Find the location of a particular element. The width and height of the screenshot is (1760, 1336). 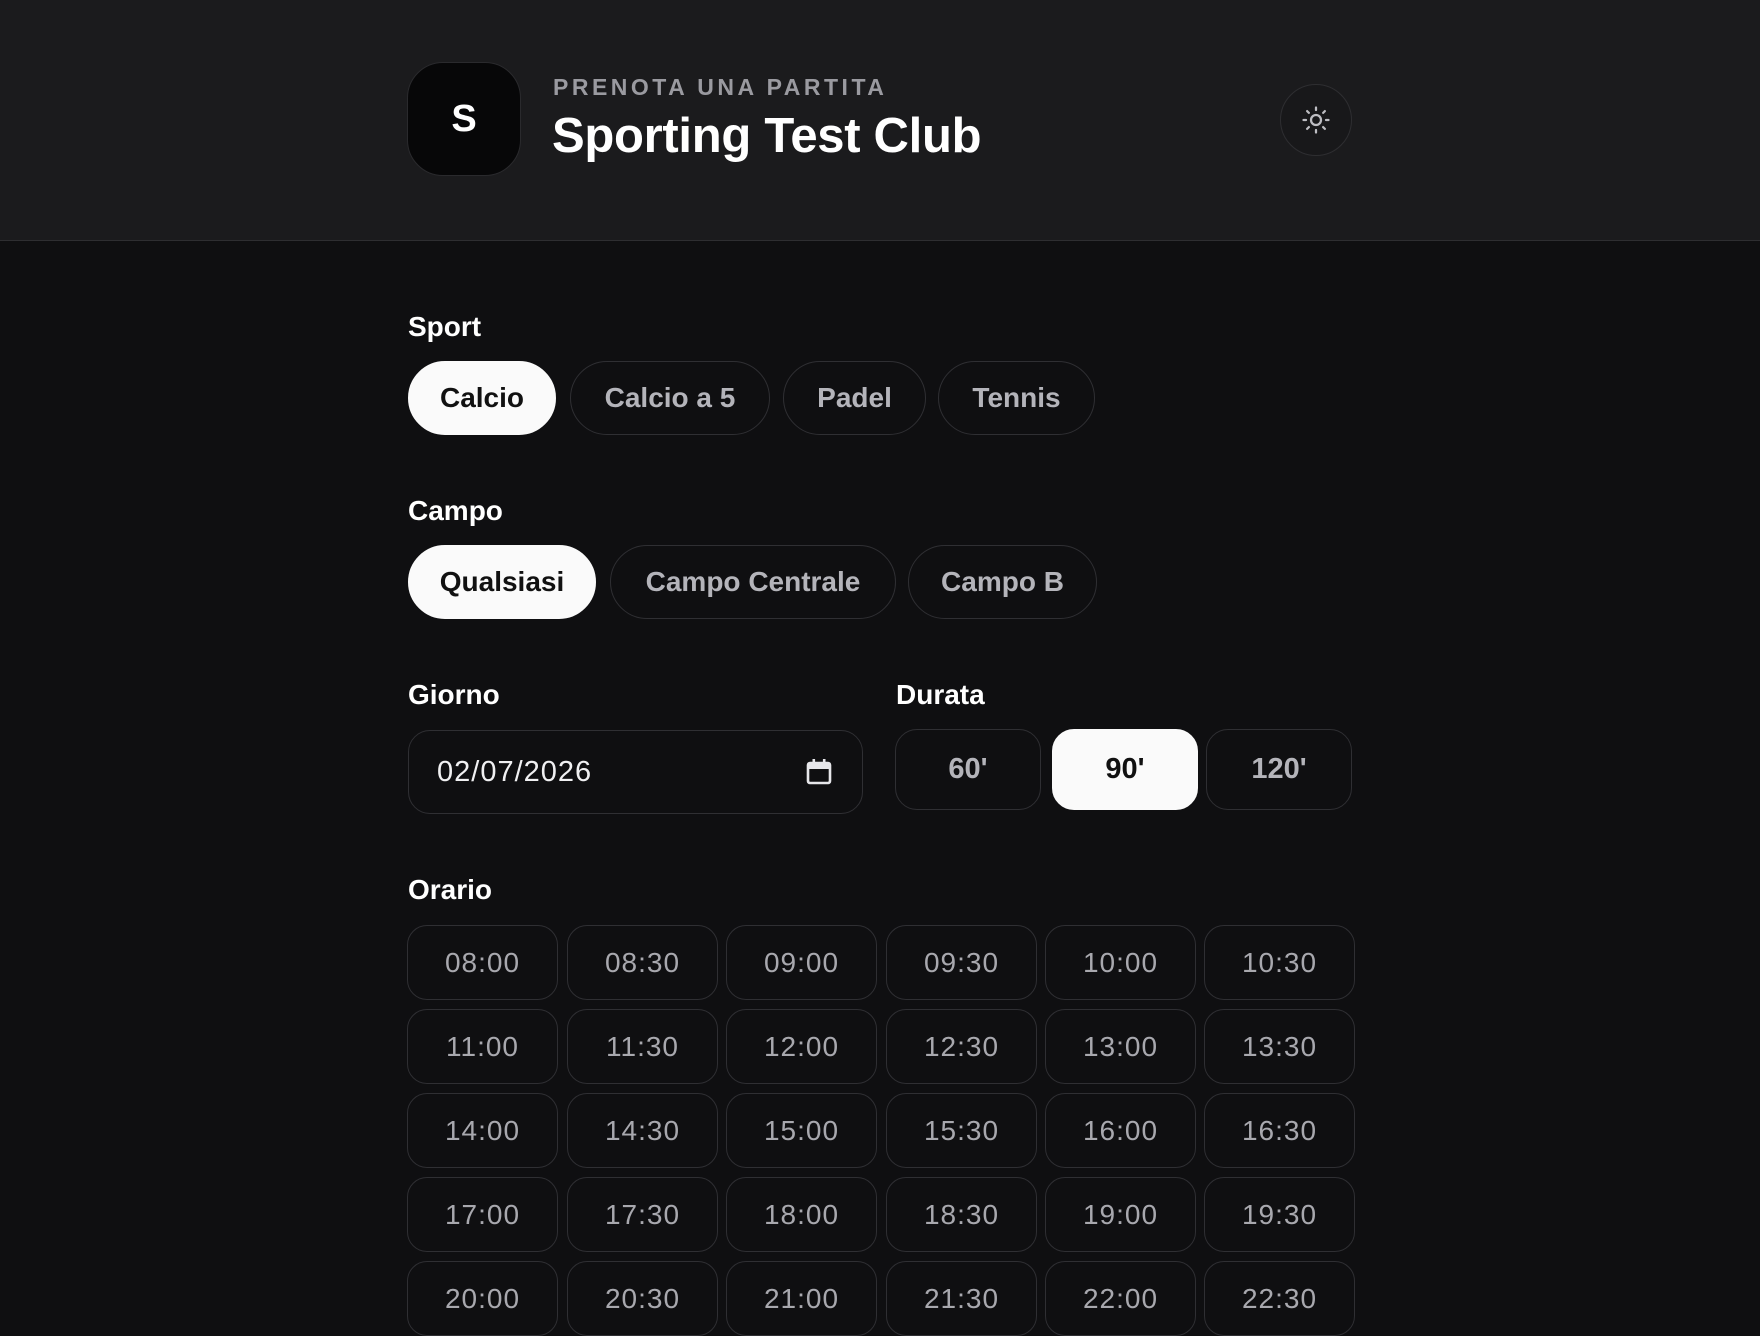

sport-option-calcio-a-5: Calcio a 5 is located at coordinates (670, 398).